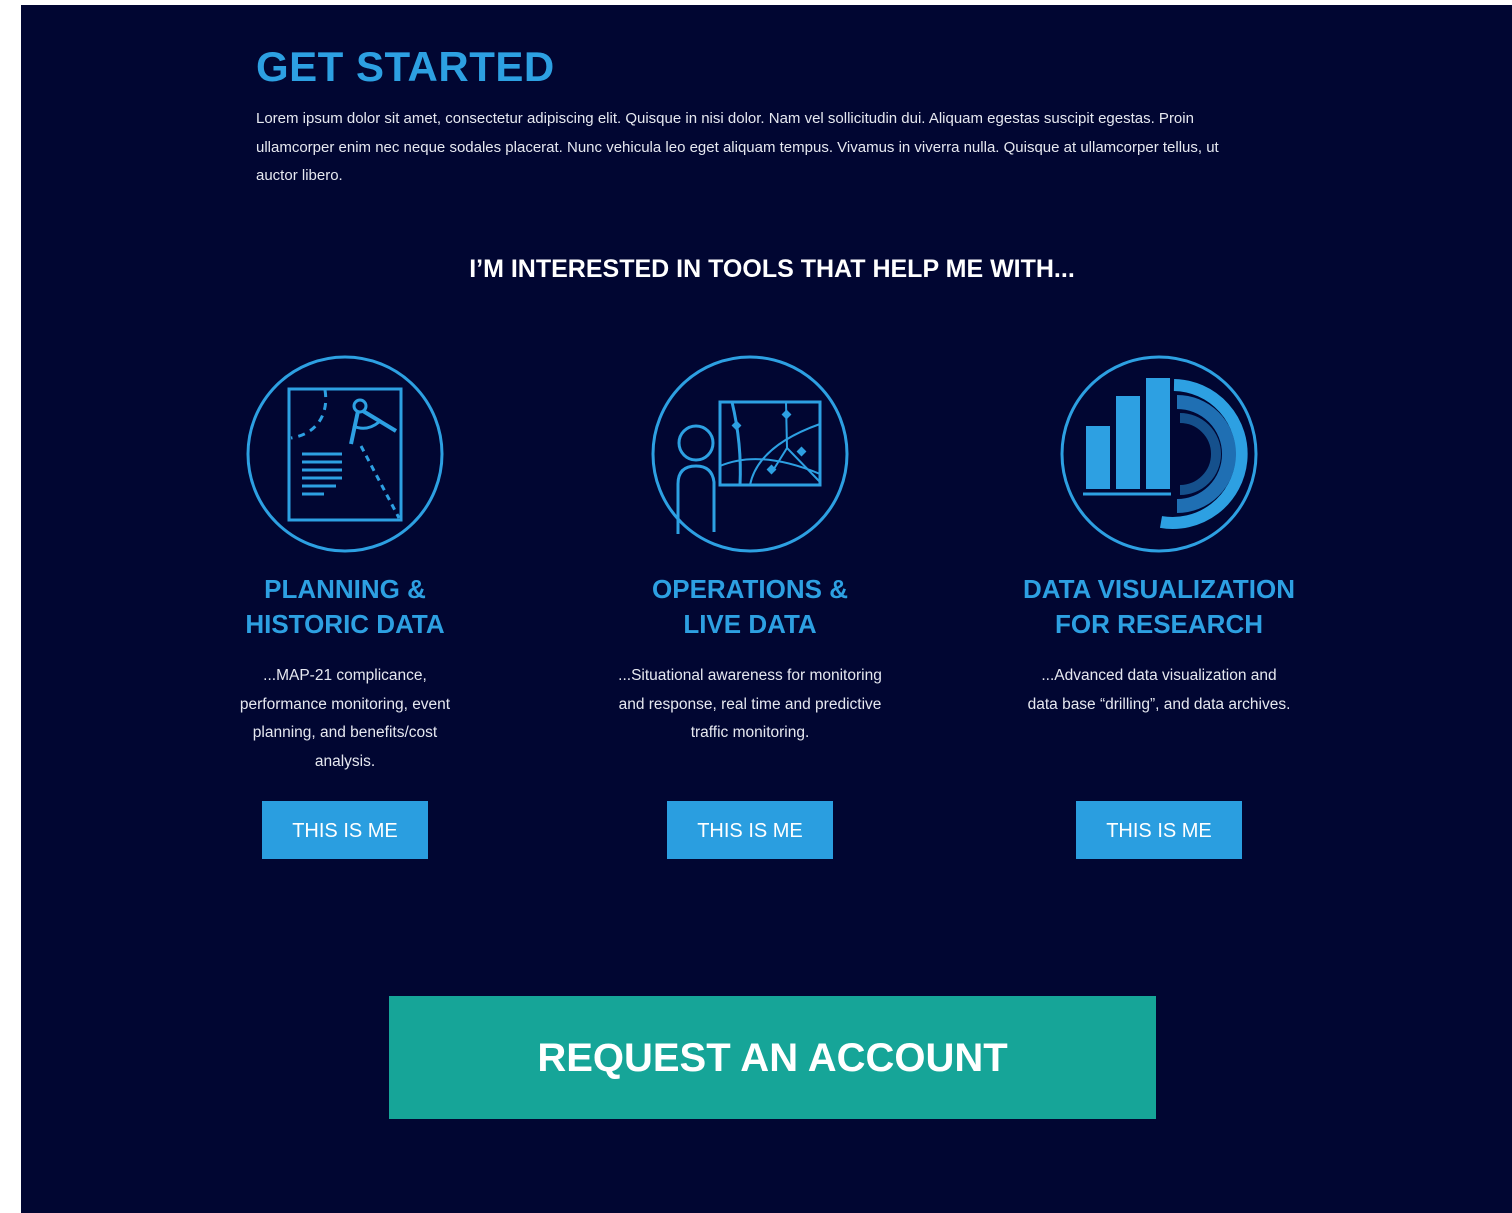 This screenshot has width=1512, height=1213. What do you see at coordinates (345, 624) in the screenshot?
I see `card-title-line: HISTORIC DATA` at bounding box center [345, 624].